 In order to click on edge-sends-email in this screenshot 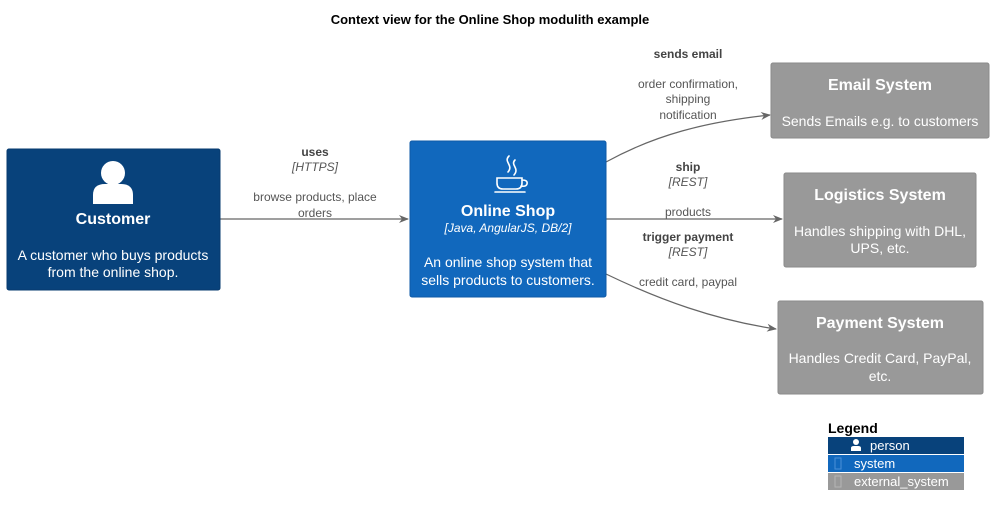, I will do `click(688, 137)`.